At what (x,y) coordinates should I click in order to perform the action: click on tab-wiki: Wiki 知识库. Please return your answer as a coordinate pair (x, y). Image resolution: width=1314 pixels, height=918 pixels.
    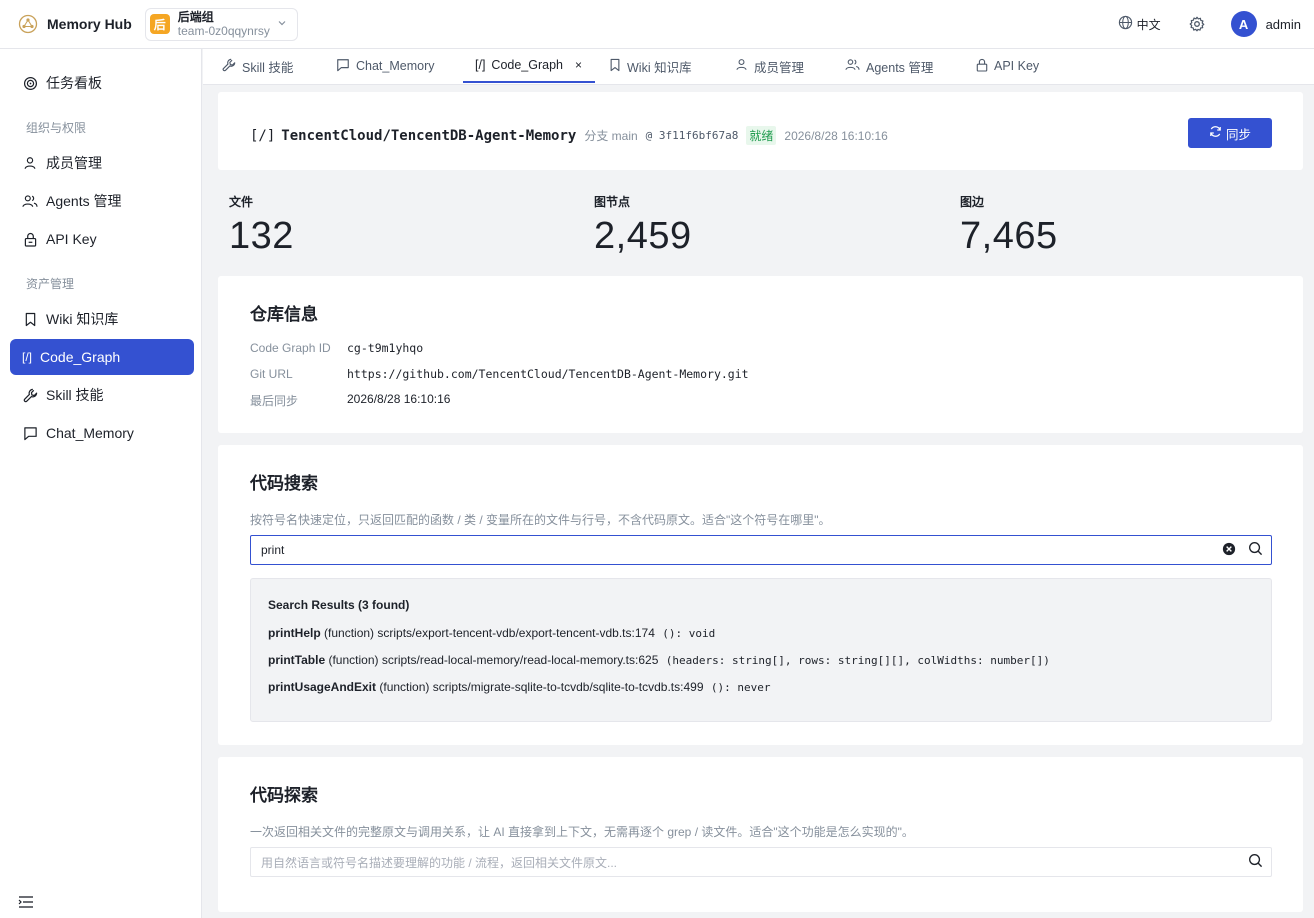
    Looking at the image, I should click on (650, 66).